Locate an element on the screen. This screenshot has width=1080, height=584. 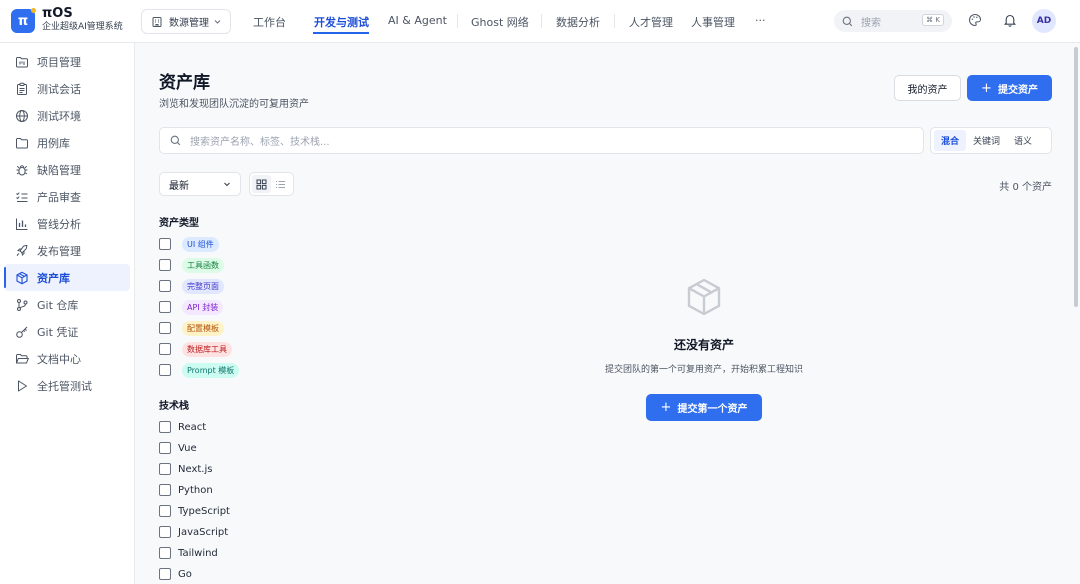
nav-tab-data-analysis: 数据分析 is located at coordinates (578, 22).